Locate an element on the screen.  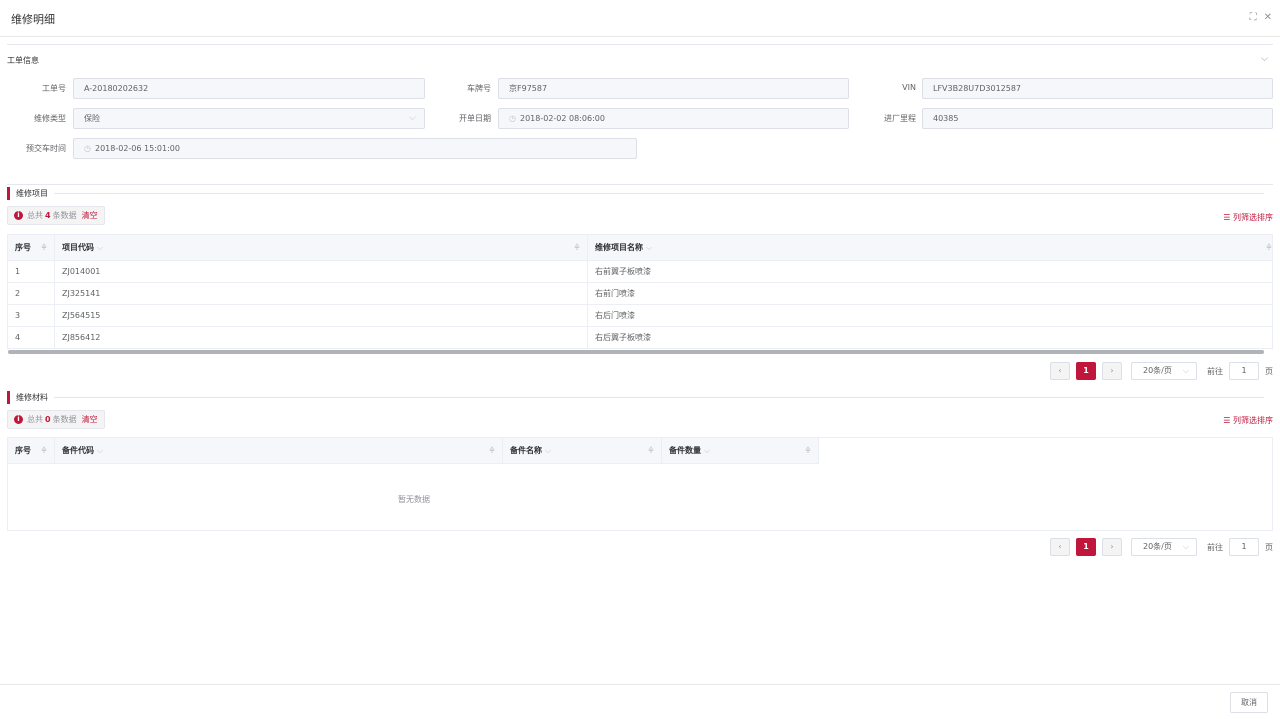
mileage-label: 进厂里程 is located at coordinates (900, 118).